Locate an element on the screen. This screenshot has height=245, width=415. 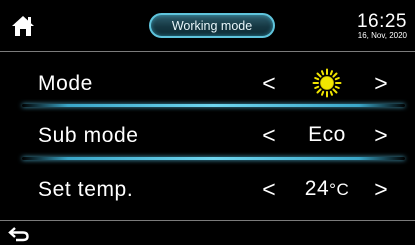
set-temp-value: 24°C is located at coordinates (327, 189).